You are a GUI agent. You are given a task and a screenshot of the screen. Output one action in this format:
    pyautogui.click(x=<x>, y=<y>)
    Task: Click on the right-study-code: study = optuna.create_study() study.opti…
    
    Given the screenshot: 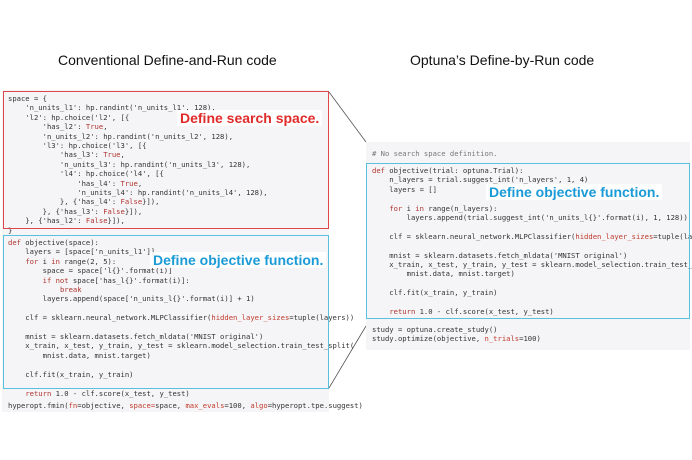 What is the action you would take?
    pyautogui.click(x=456, y=334)
    